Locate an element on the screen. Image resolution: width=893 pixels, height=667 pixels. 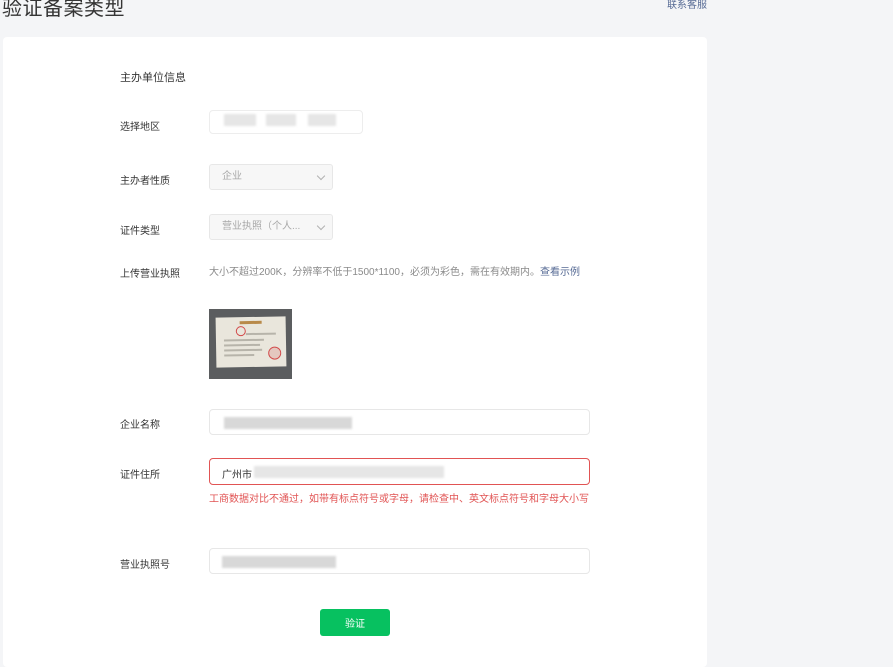
region-select is located at coordinates (286, 122).